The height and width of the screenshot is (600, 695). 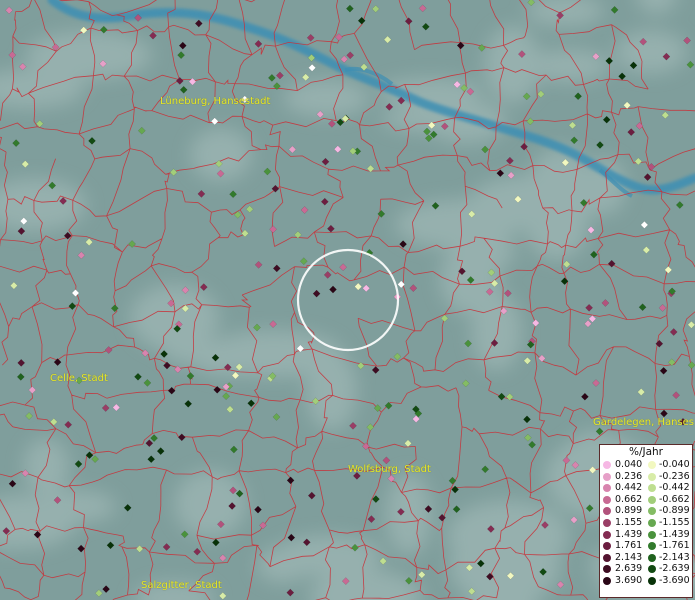 I want to click on city-label-salzgitter: Salzgitter, Stadt, so click(x=181, y=585).